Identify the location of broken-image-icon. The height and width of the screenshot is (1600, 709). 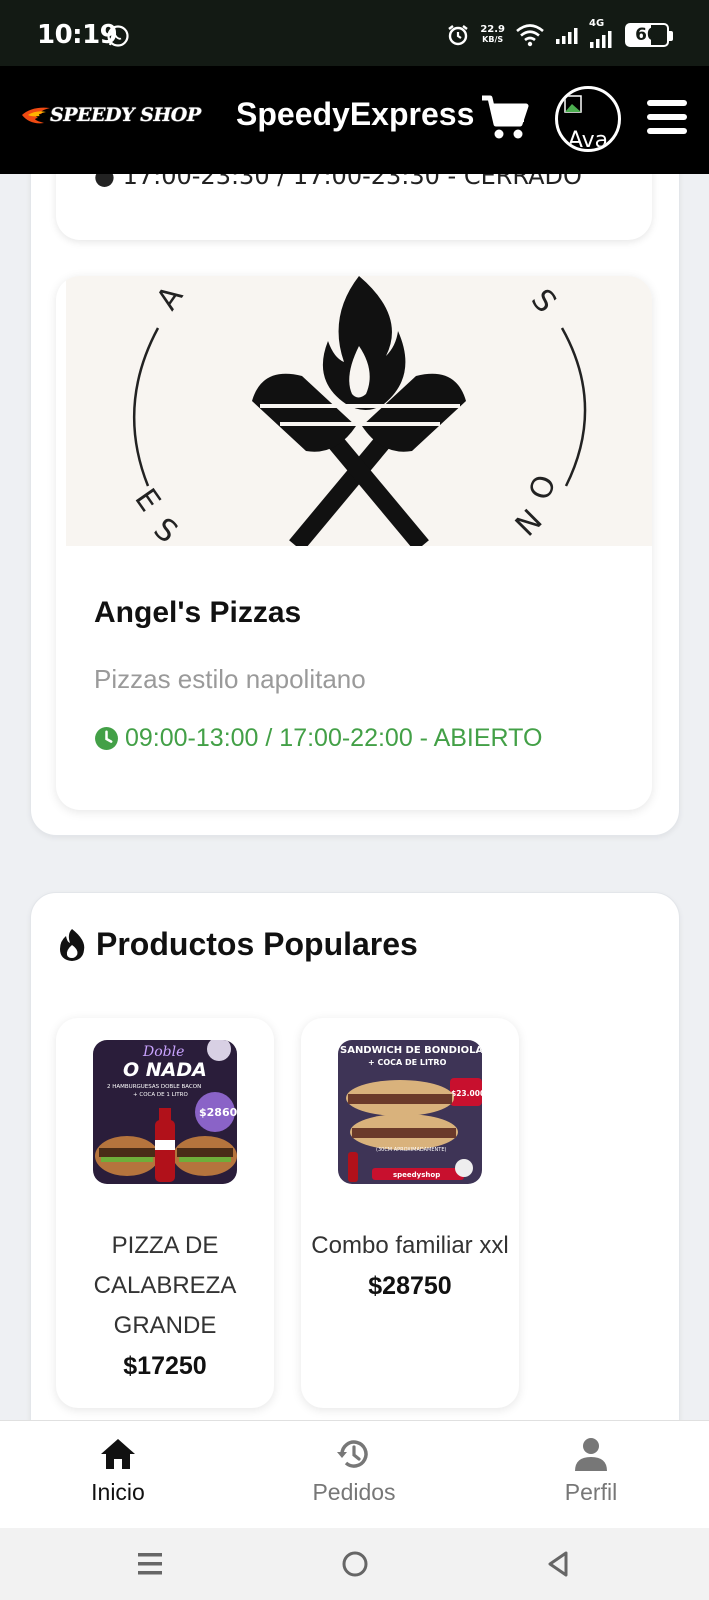
(573, 104).